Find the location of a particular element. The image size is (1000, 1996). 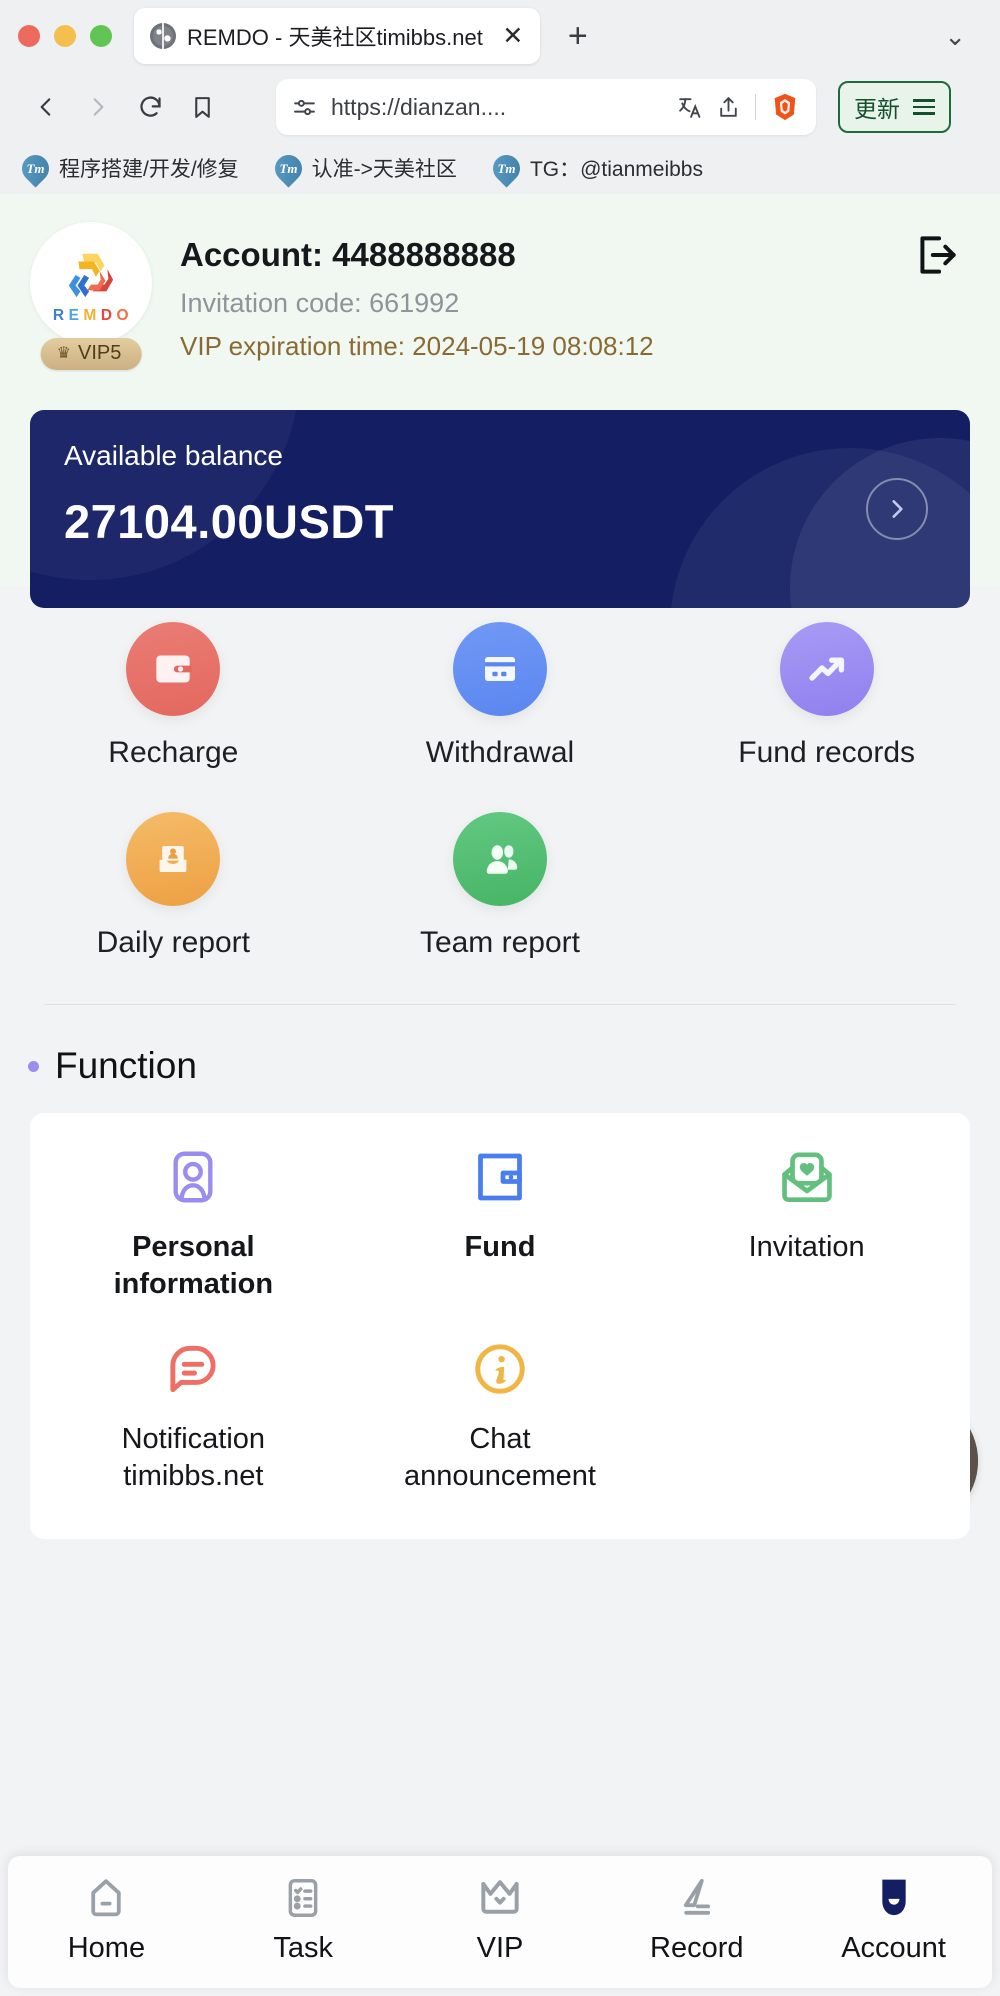

bullet-icon is located at coordinates (33, 1066).